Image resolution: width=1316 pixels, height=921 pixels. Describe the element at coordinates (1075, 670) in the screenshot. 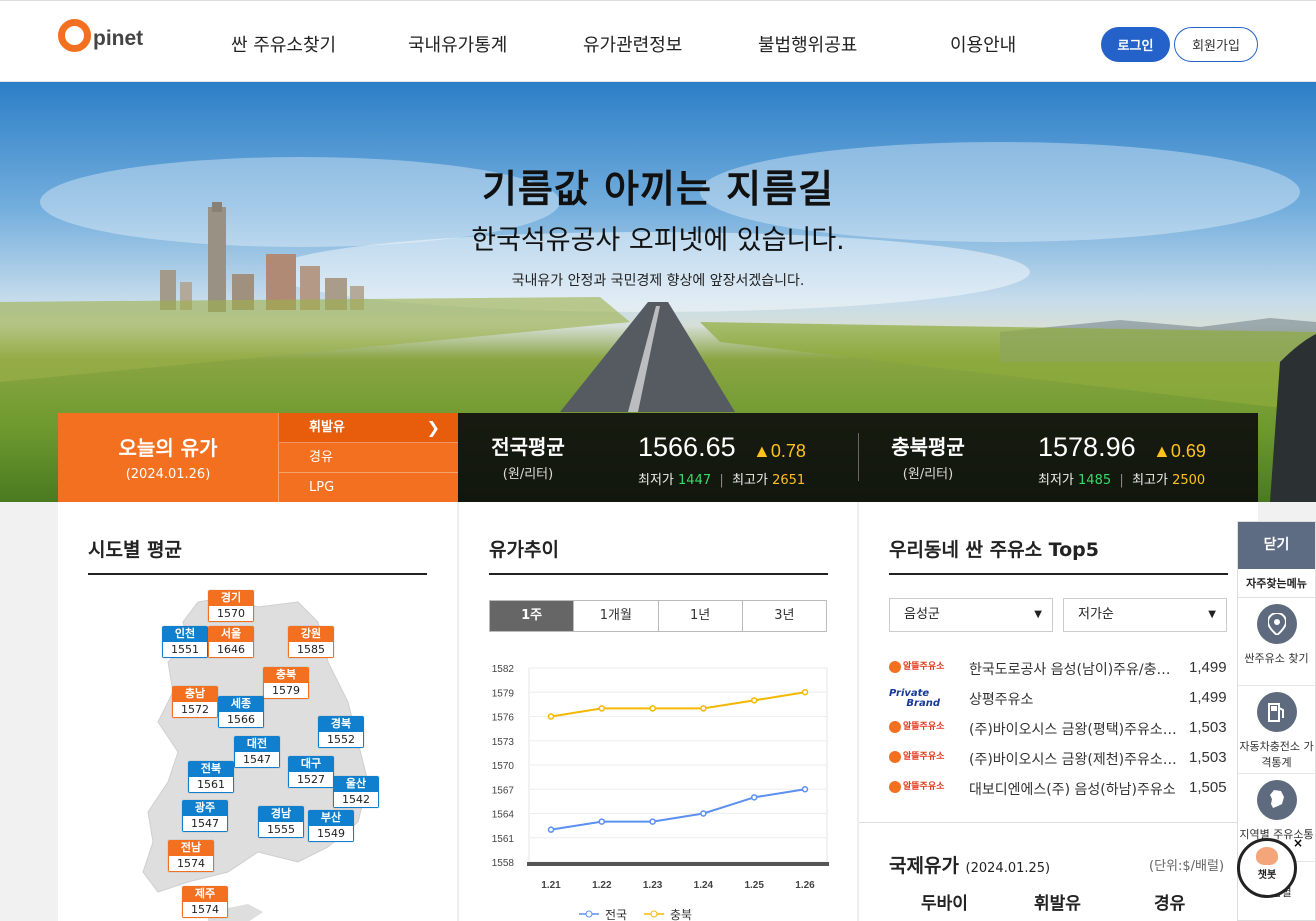

I see `station-name: 한국도로공사 음성(남이)주유/충주방향` at that location.